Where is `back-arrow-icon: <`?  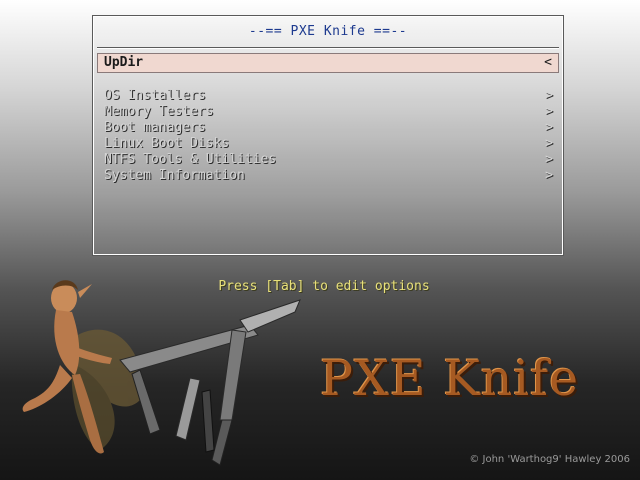 back-arrow-icon: < is located at coordinates (548, 62).